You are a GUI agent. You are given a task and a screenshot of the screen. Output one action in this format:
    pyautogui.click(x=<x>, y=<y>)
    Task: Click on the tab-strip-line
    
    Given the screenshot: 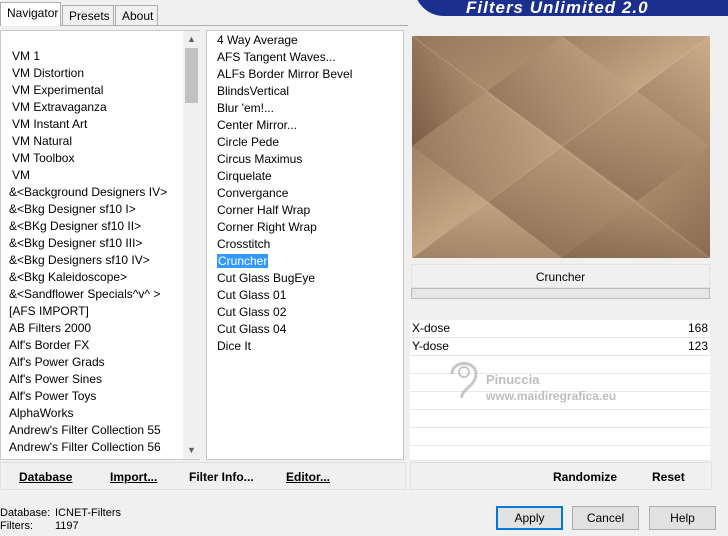 What is the action you would take?
    pyautogui.click(x=204, y=25)
    